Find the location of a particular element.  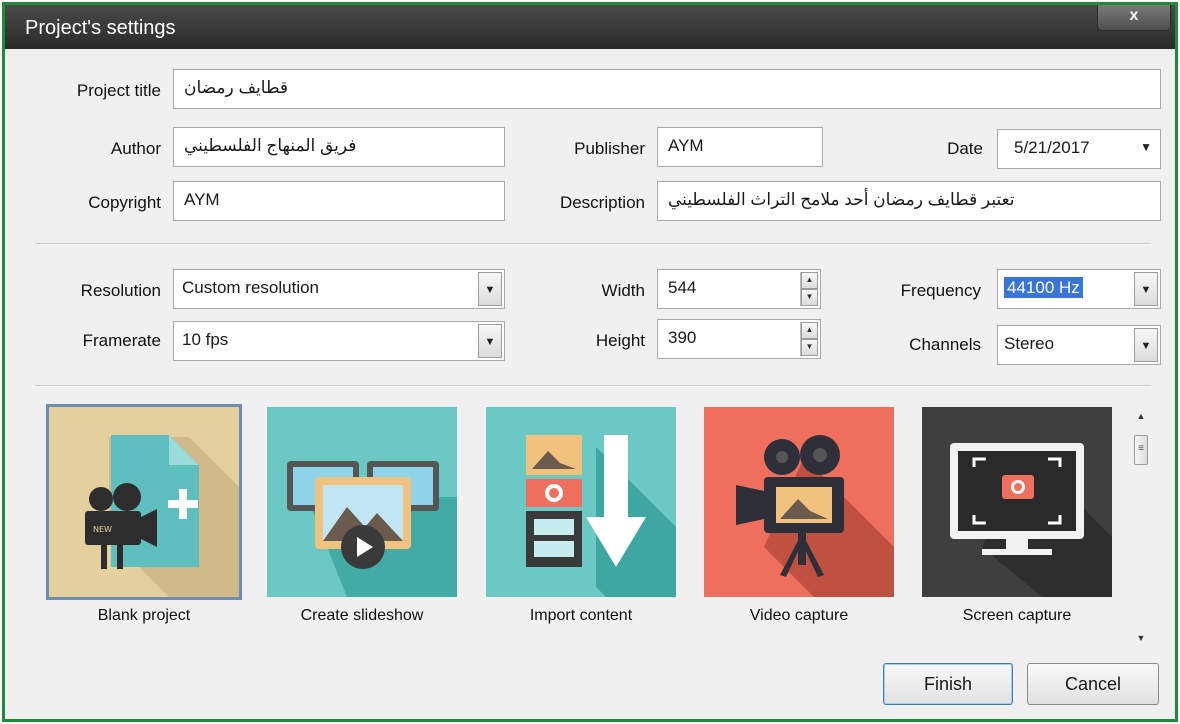

tile-import-content is located at coordinates (581, 502).